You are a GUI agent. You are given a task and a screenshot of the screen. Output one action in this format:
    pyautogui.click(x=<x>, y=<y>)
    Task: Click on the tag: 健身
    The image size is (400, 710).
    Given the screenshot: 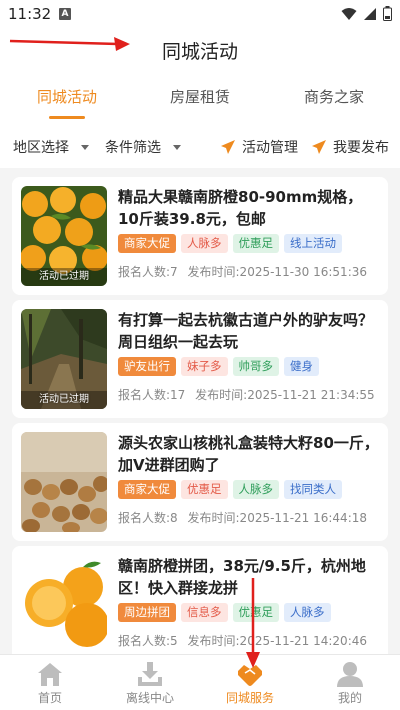 What is the action you would take?
    pyautogui.click(x=301, y=366)
    